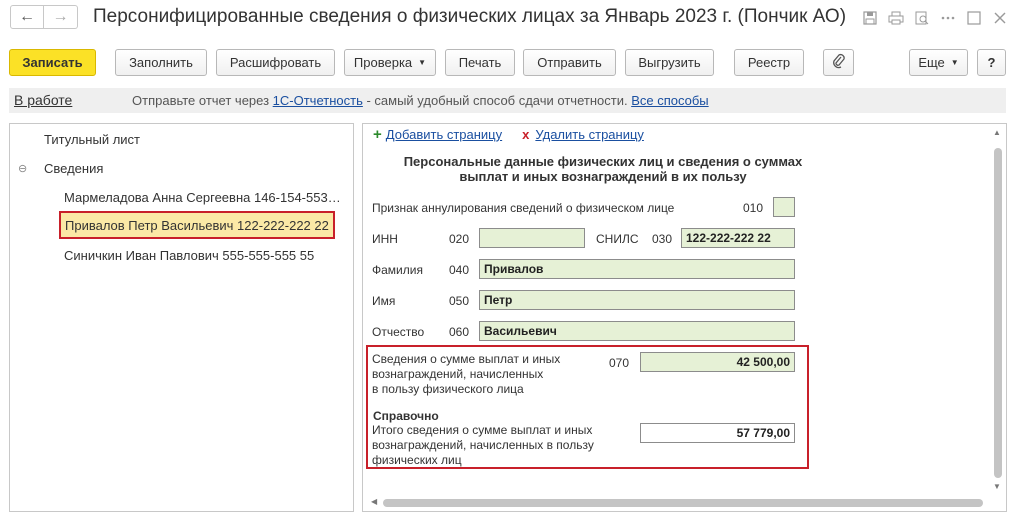 The width and height of the screenshot is (1018, 517). I want to click on collapse-icon: ⊖, so click(22, 168).